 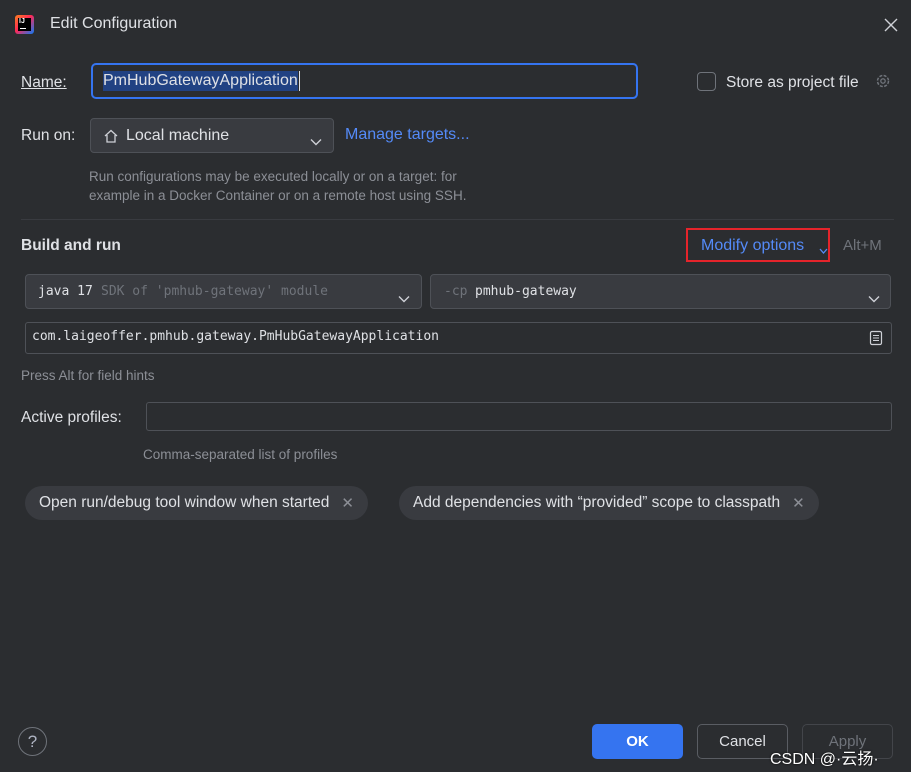 I want to click on run-on-value: Local machine, so click(x=178, y=135).